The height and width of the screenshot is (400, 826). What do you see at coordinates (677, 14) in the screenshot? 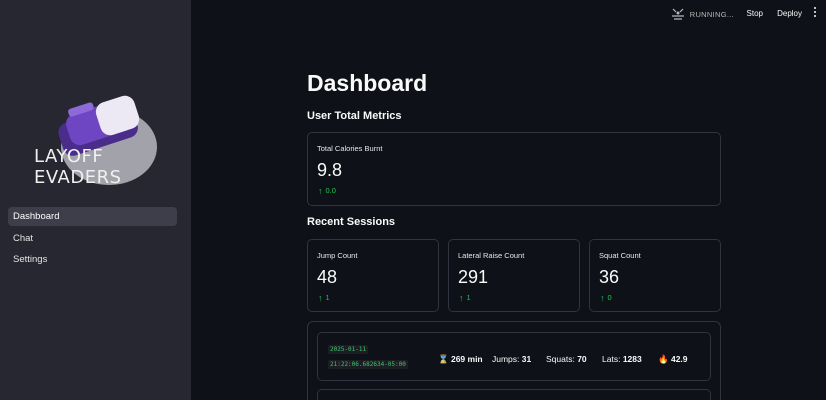
I see `running-icon` at bounding box center [677, 14].